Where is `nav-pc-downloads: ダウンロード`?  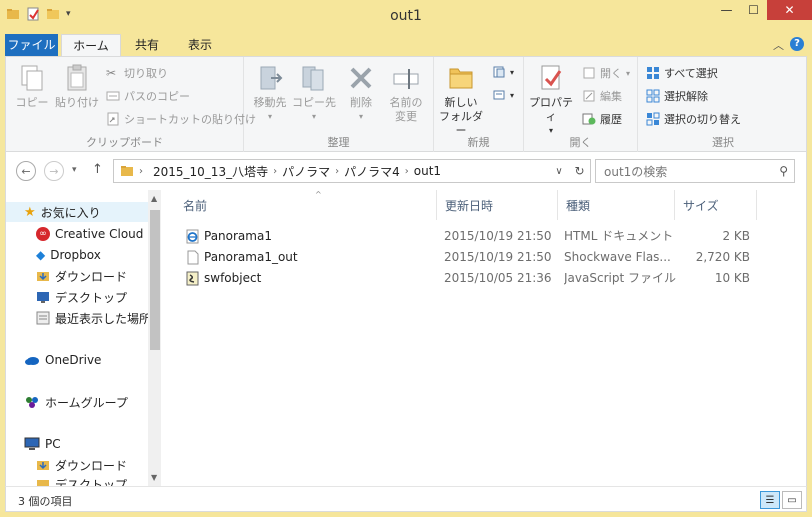
nav-pc-downloads: ダウンロード is located at coordinates (66, 465).